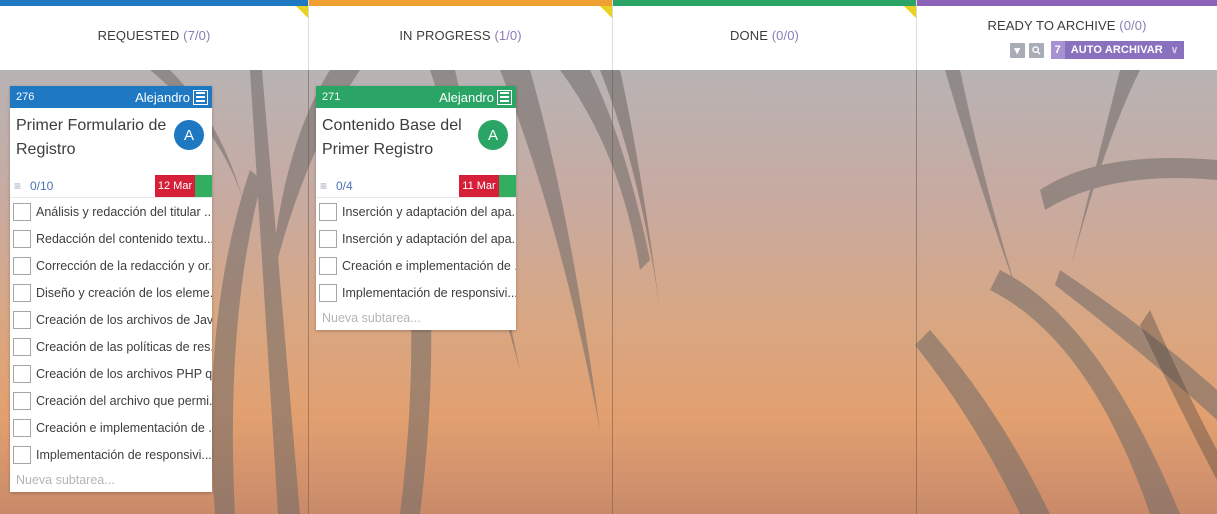 Image resolution: width=1217 pixels, height=514 pixels. I want to click on column-title: REQUESTED (7/0), so click(154, 35).